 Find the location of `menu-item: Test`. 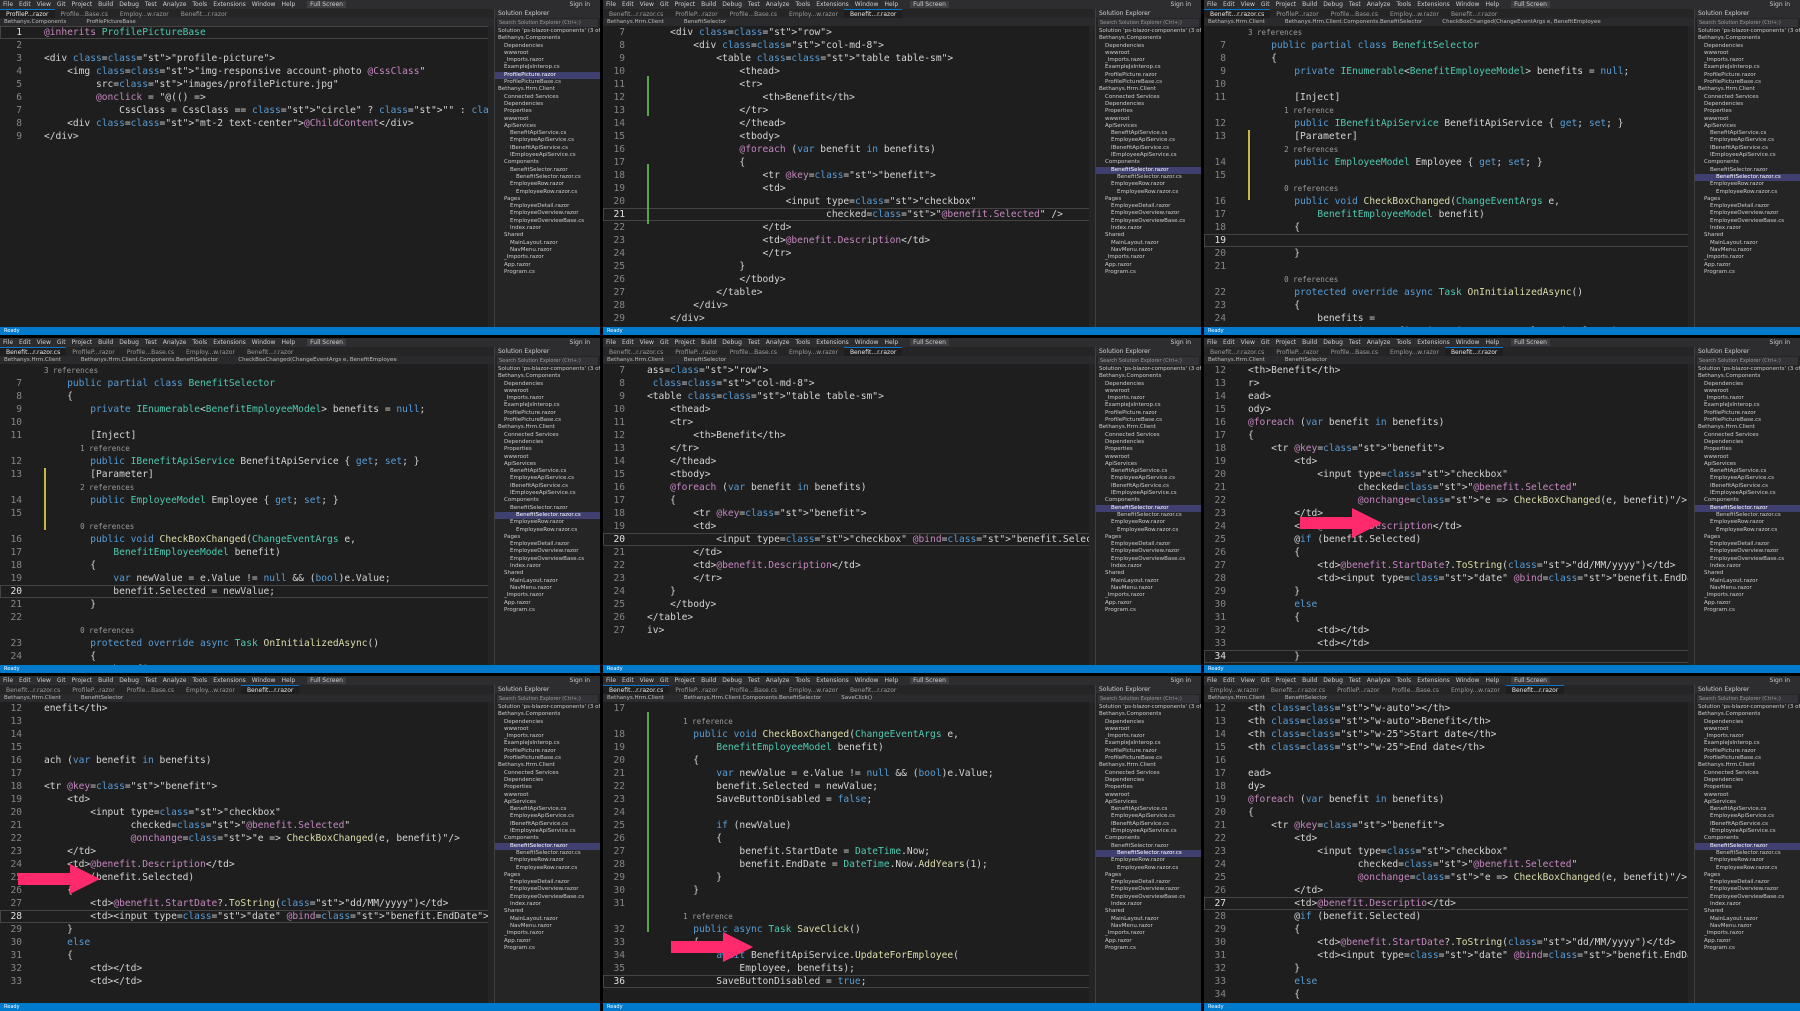

menu-item: Test is located at coordinates (1355, 4).